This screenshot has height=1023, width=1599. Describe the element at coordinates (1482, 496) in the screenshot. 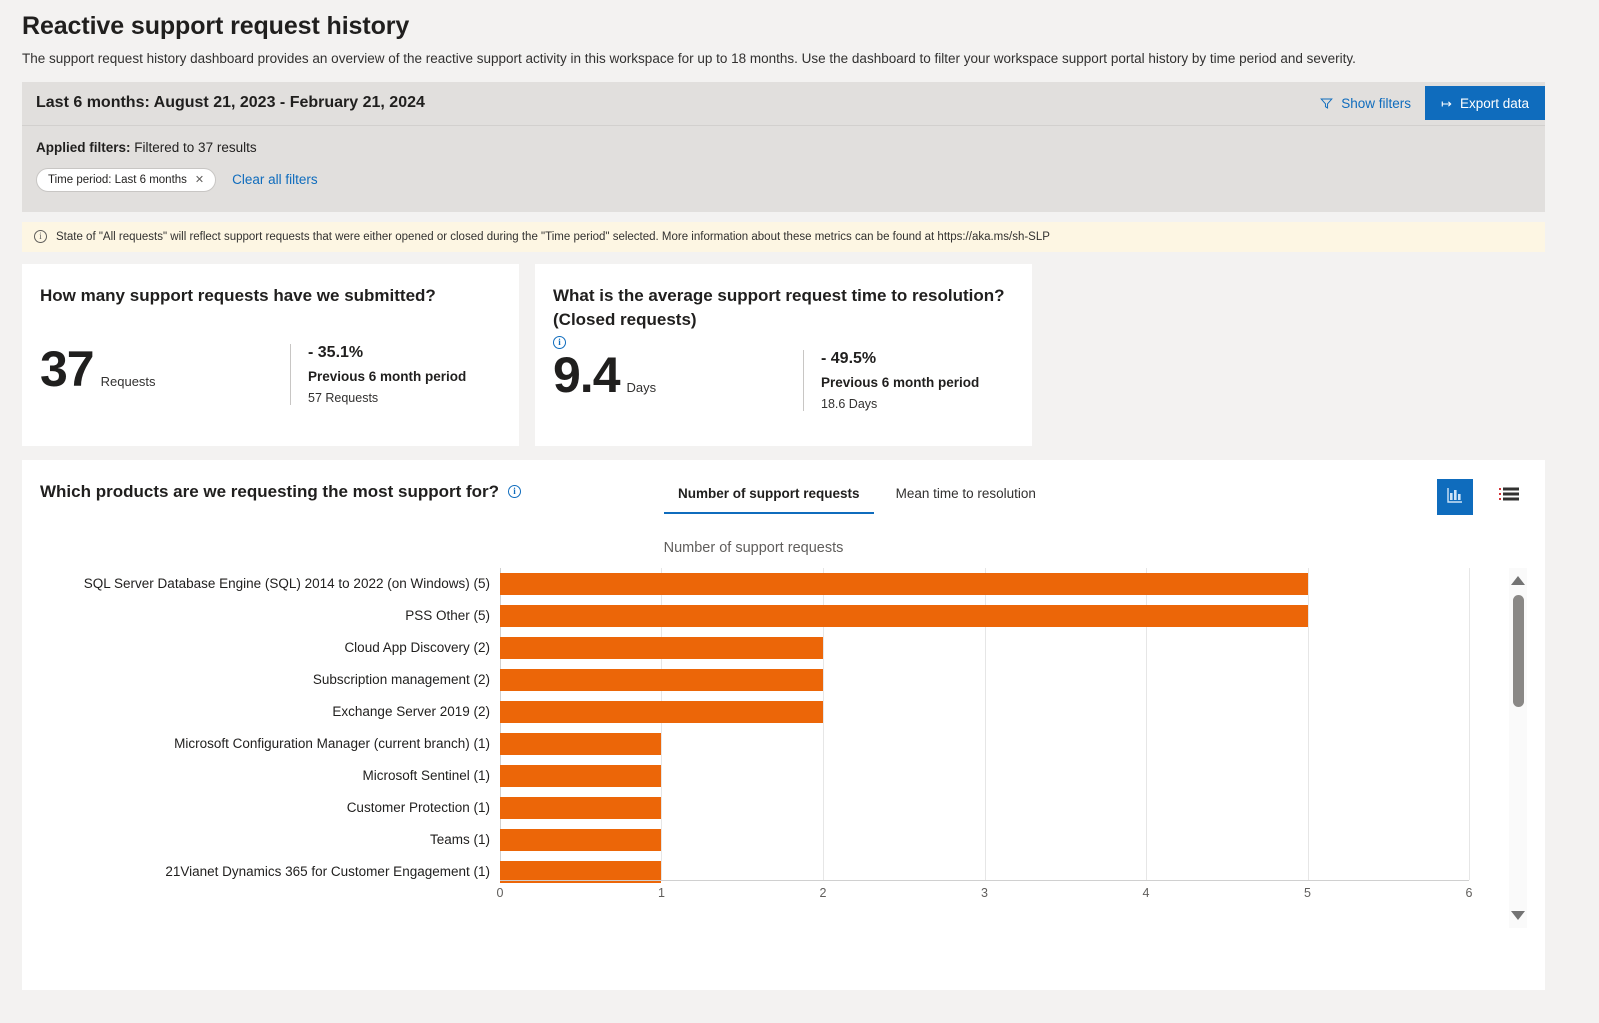

I see `view-toggle-group` at that location.